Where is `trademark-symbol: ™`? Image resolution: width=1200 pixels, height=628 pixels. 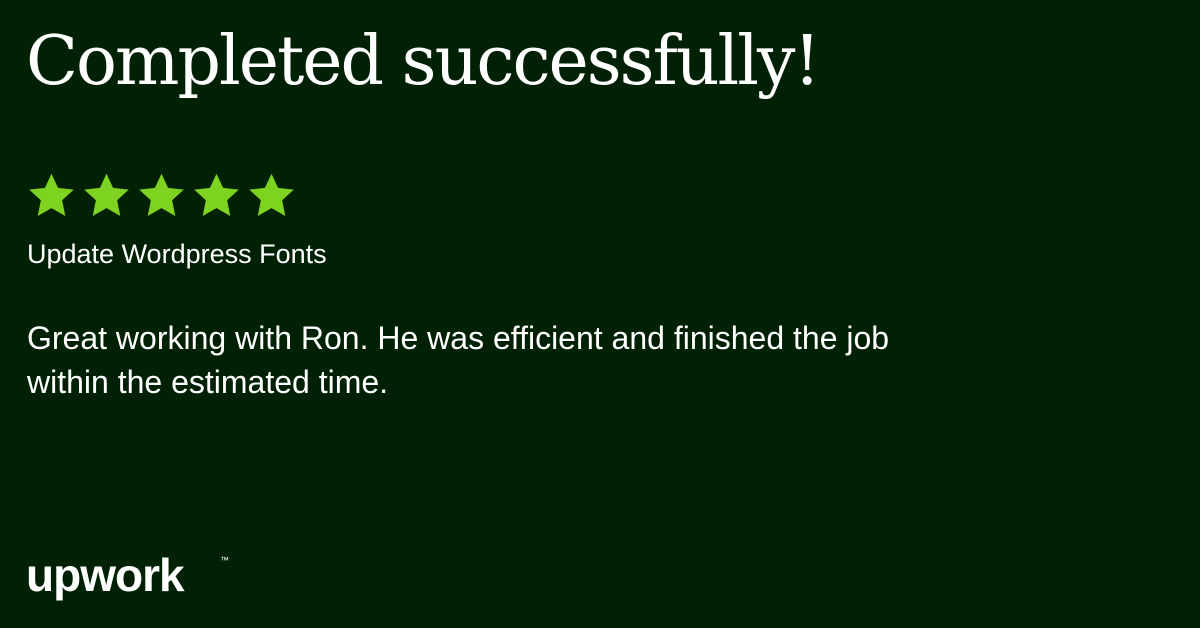
trademark-symbol: ™ is located at coordinates (224, 560).